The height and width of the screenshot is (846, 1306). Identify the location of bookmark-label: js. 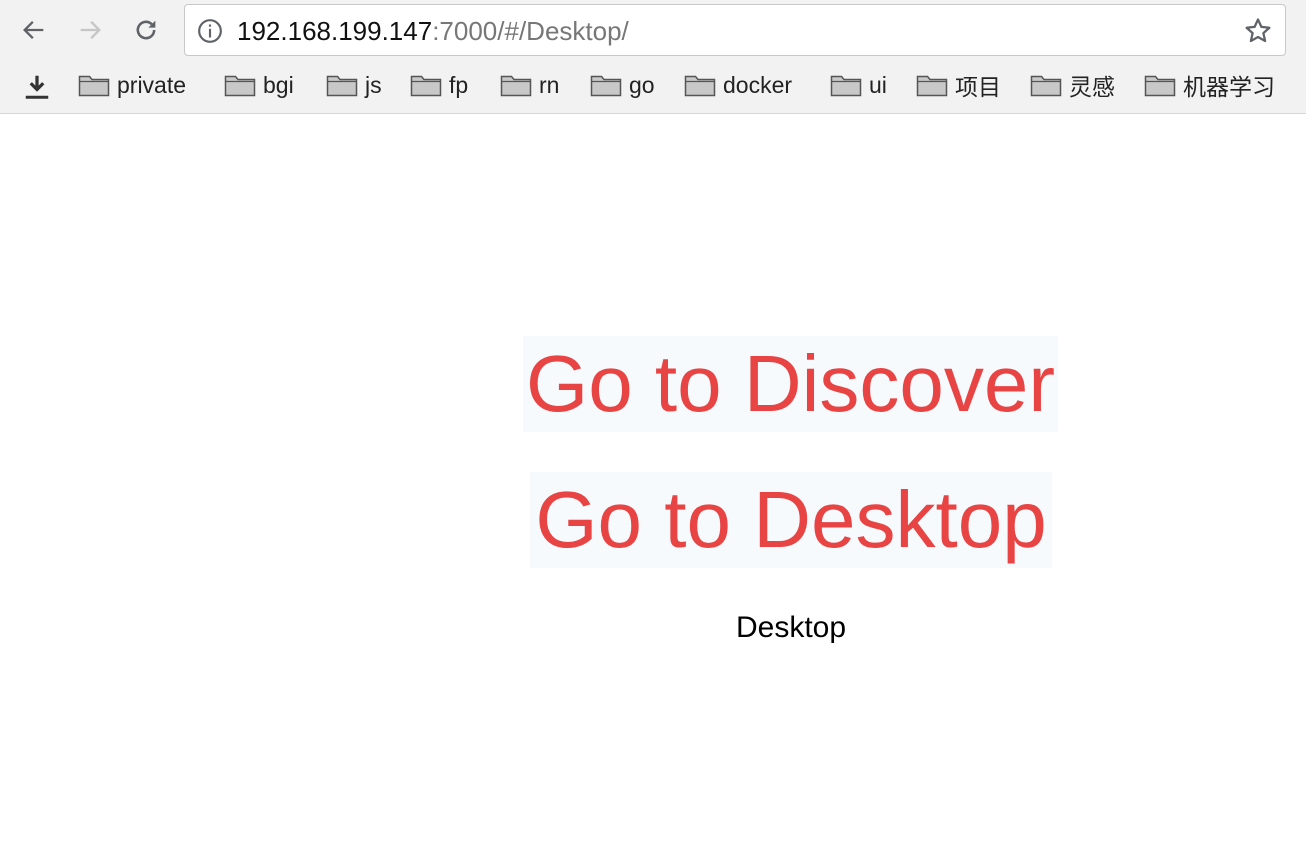
(373, 84).